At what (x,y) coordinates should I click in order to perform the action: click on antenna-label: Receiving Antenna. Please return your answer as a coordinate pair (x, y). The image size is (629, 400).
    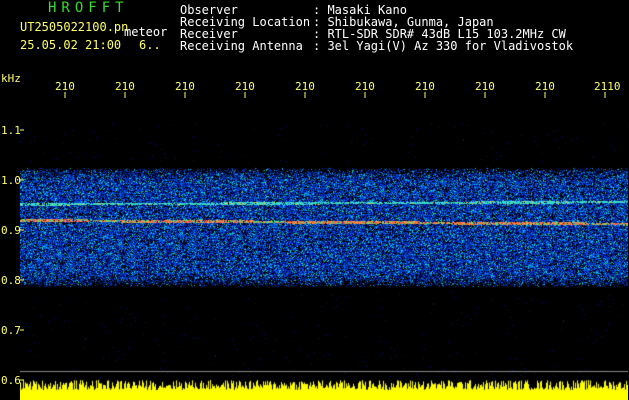
    Looking at the image, I should click on (241, 46).